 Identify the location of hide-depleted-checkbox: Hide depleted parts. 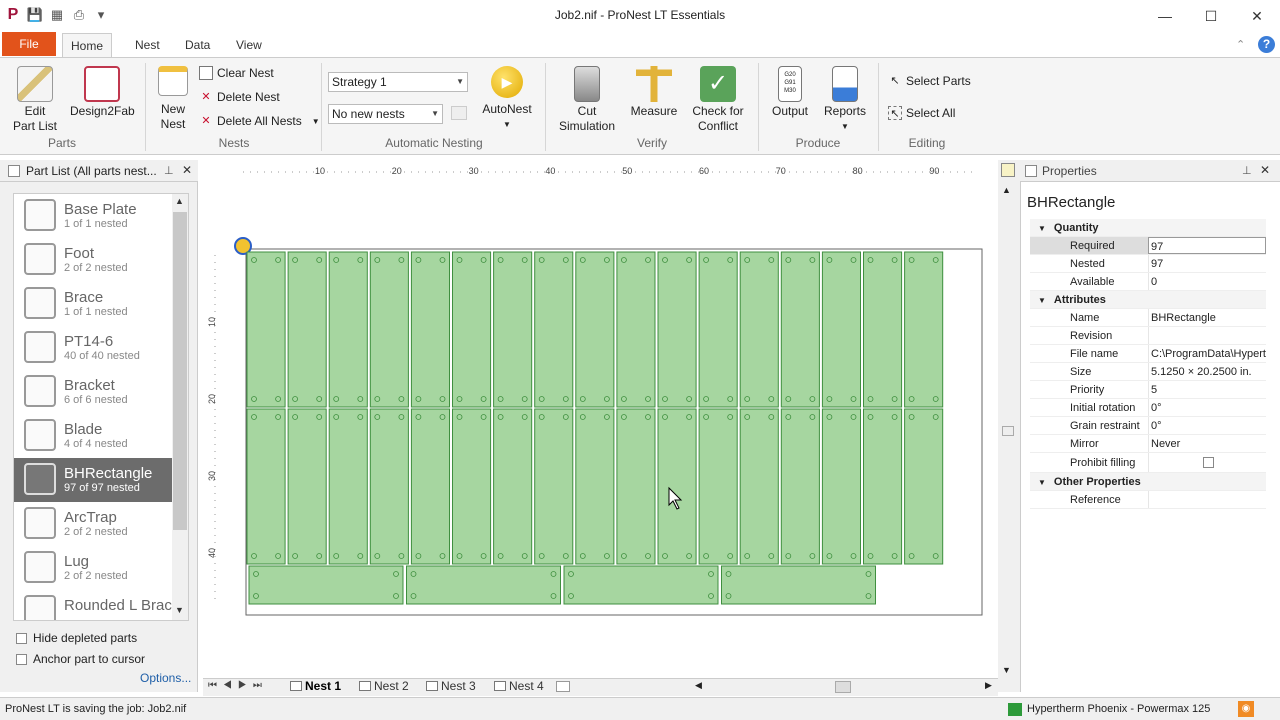
(76, 638).